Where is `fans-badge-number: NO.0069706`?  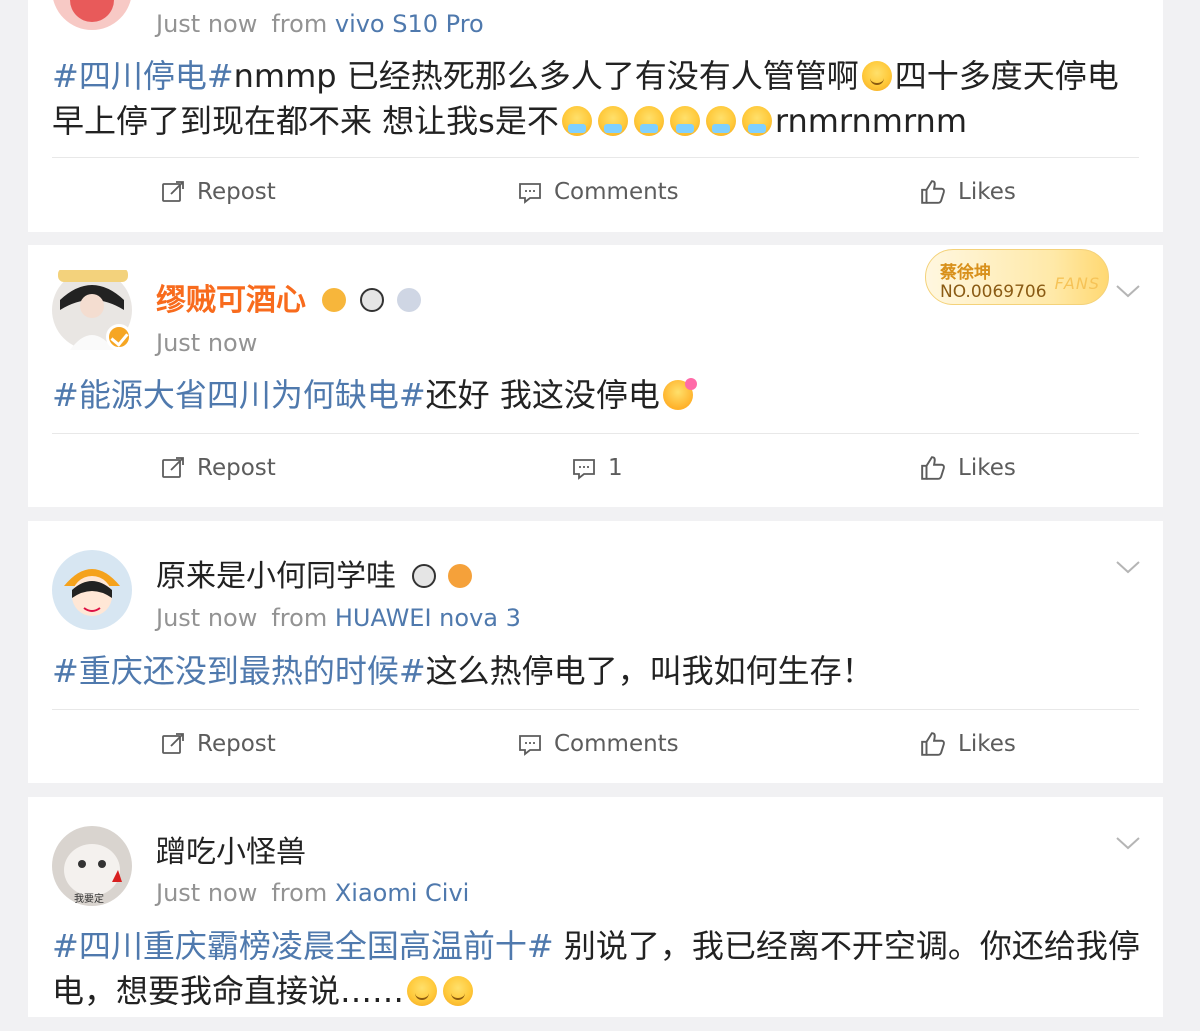 fans-badge-number: NO.0069706 is located at coordinates (993, 292).